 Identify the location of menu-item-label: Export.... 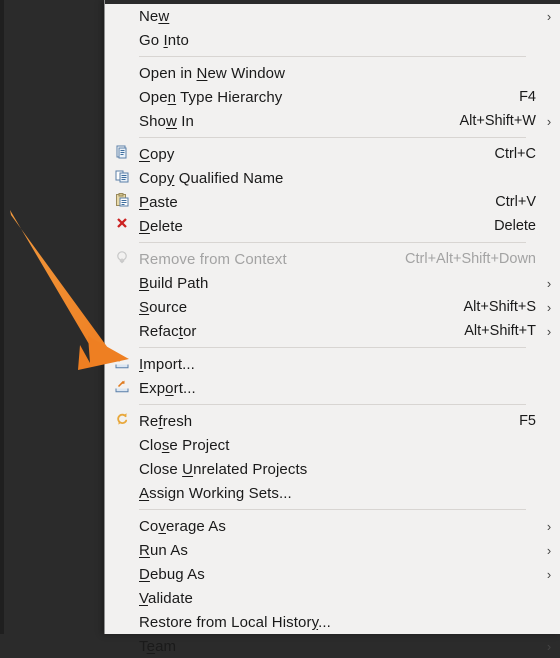
(167, 388).